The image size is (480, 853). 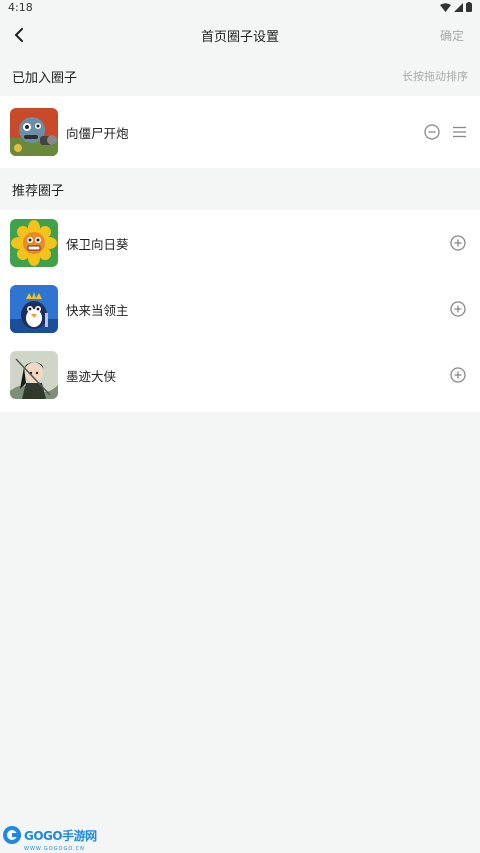 What do you see at coordinates (20, 7) in the screenshot?
I see `status-time: 4:18` at bounding box center [20, 7].